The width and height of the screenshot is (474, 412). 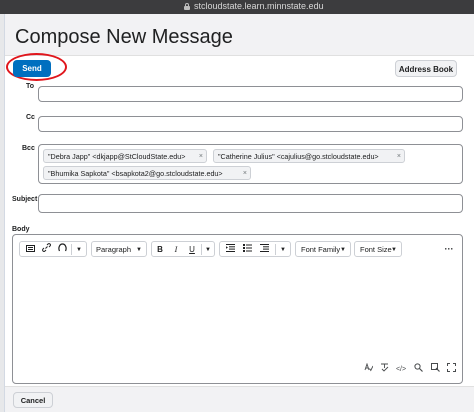 What do you see at coordinates (117, 156) in the screenshot?
I see `bcc-recipient-text: "Debra Japp" <dkjapp@StCloudState.edu>` at bounding box center [117, 156].